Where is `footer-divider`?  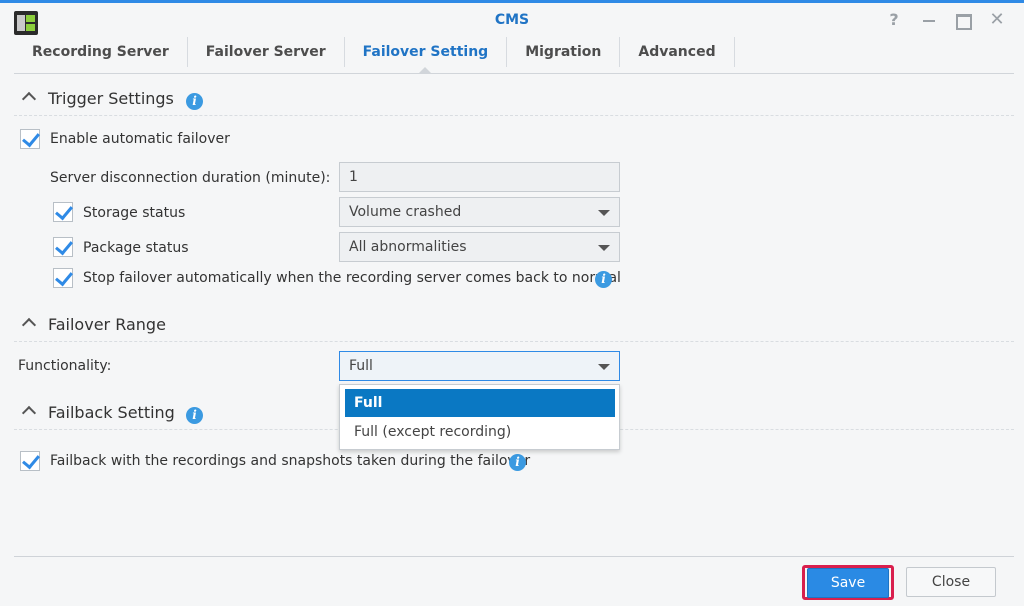 footer-divider is located at coordinates (514, 556).